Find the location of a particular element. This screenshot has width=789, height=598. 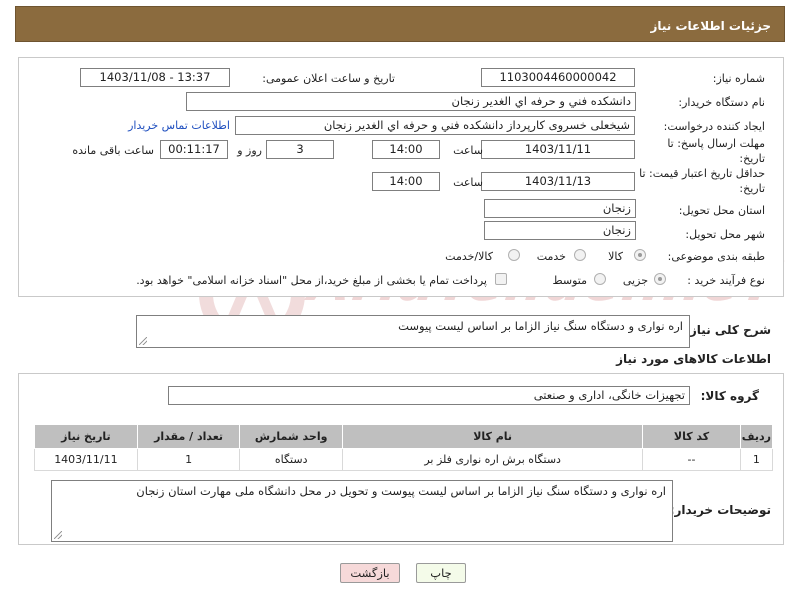

col-unit: واحد شمارش is located at coordinates (291, 436).